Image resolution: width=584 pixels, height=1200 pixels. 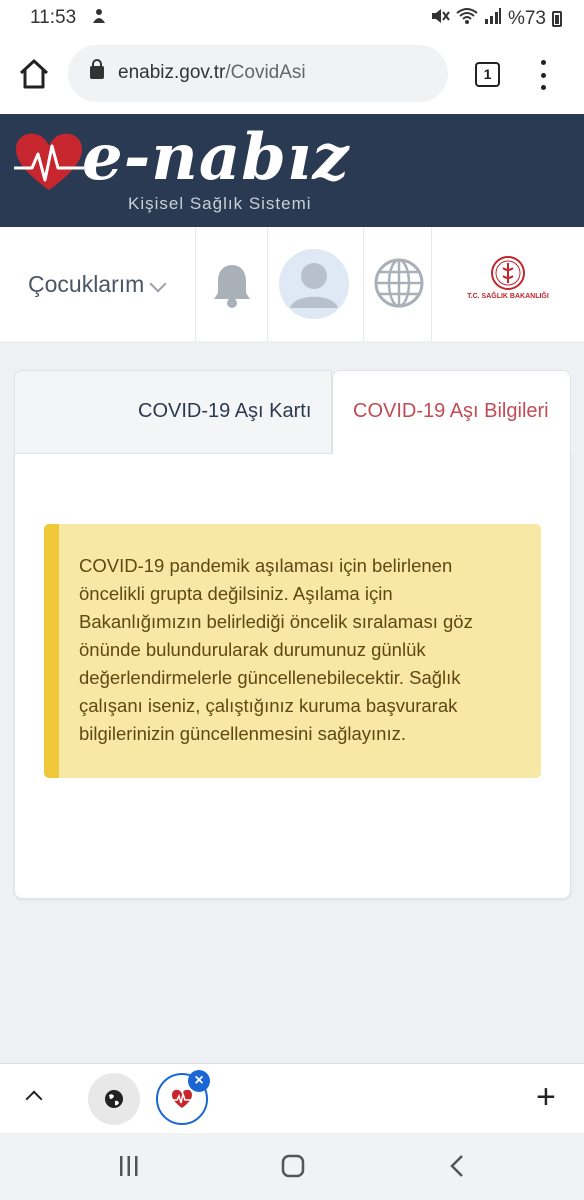 I want to click on wifi-icon, so click(x=467, y=19).